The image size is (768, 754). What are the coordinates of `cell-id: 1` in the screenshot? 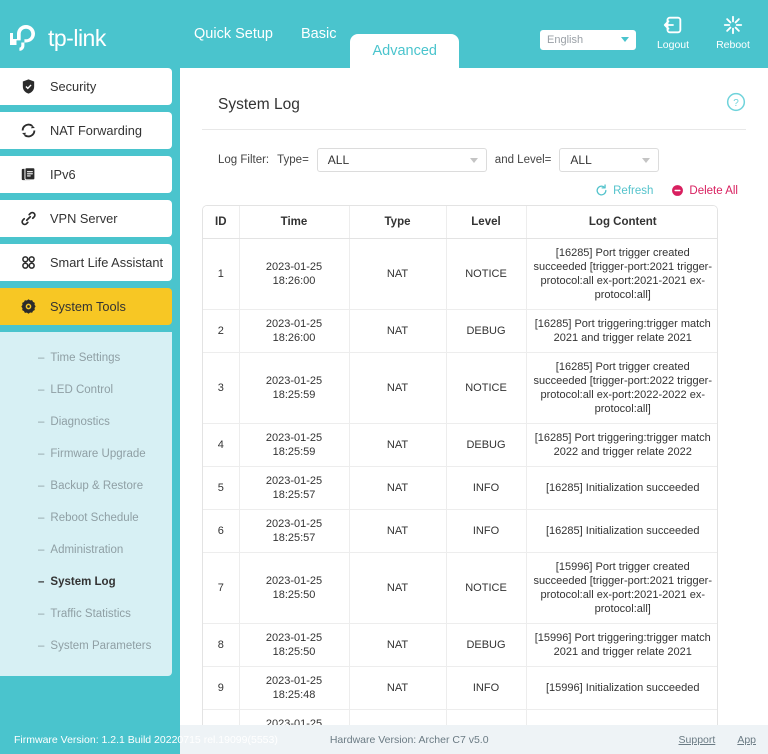 It's located at (221, 274).